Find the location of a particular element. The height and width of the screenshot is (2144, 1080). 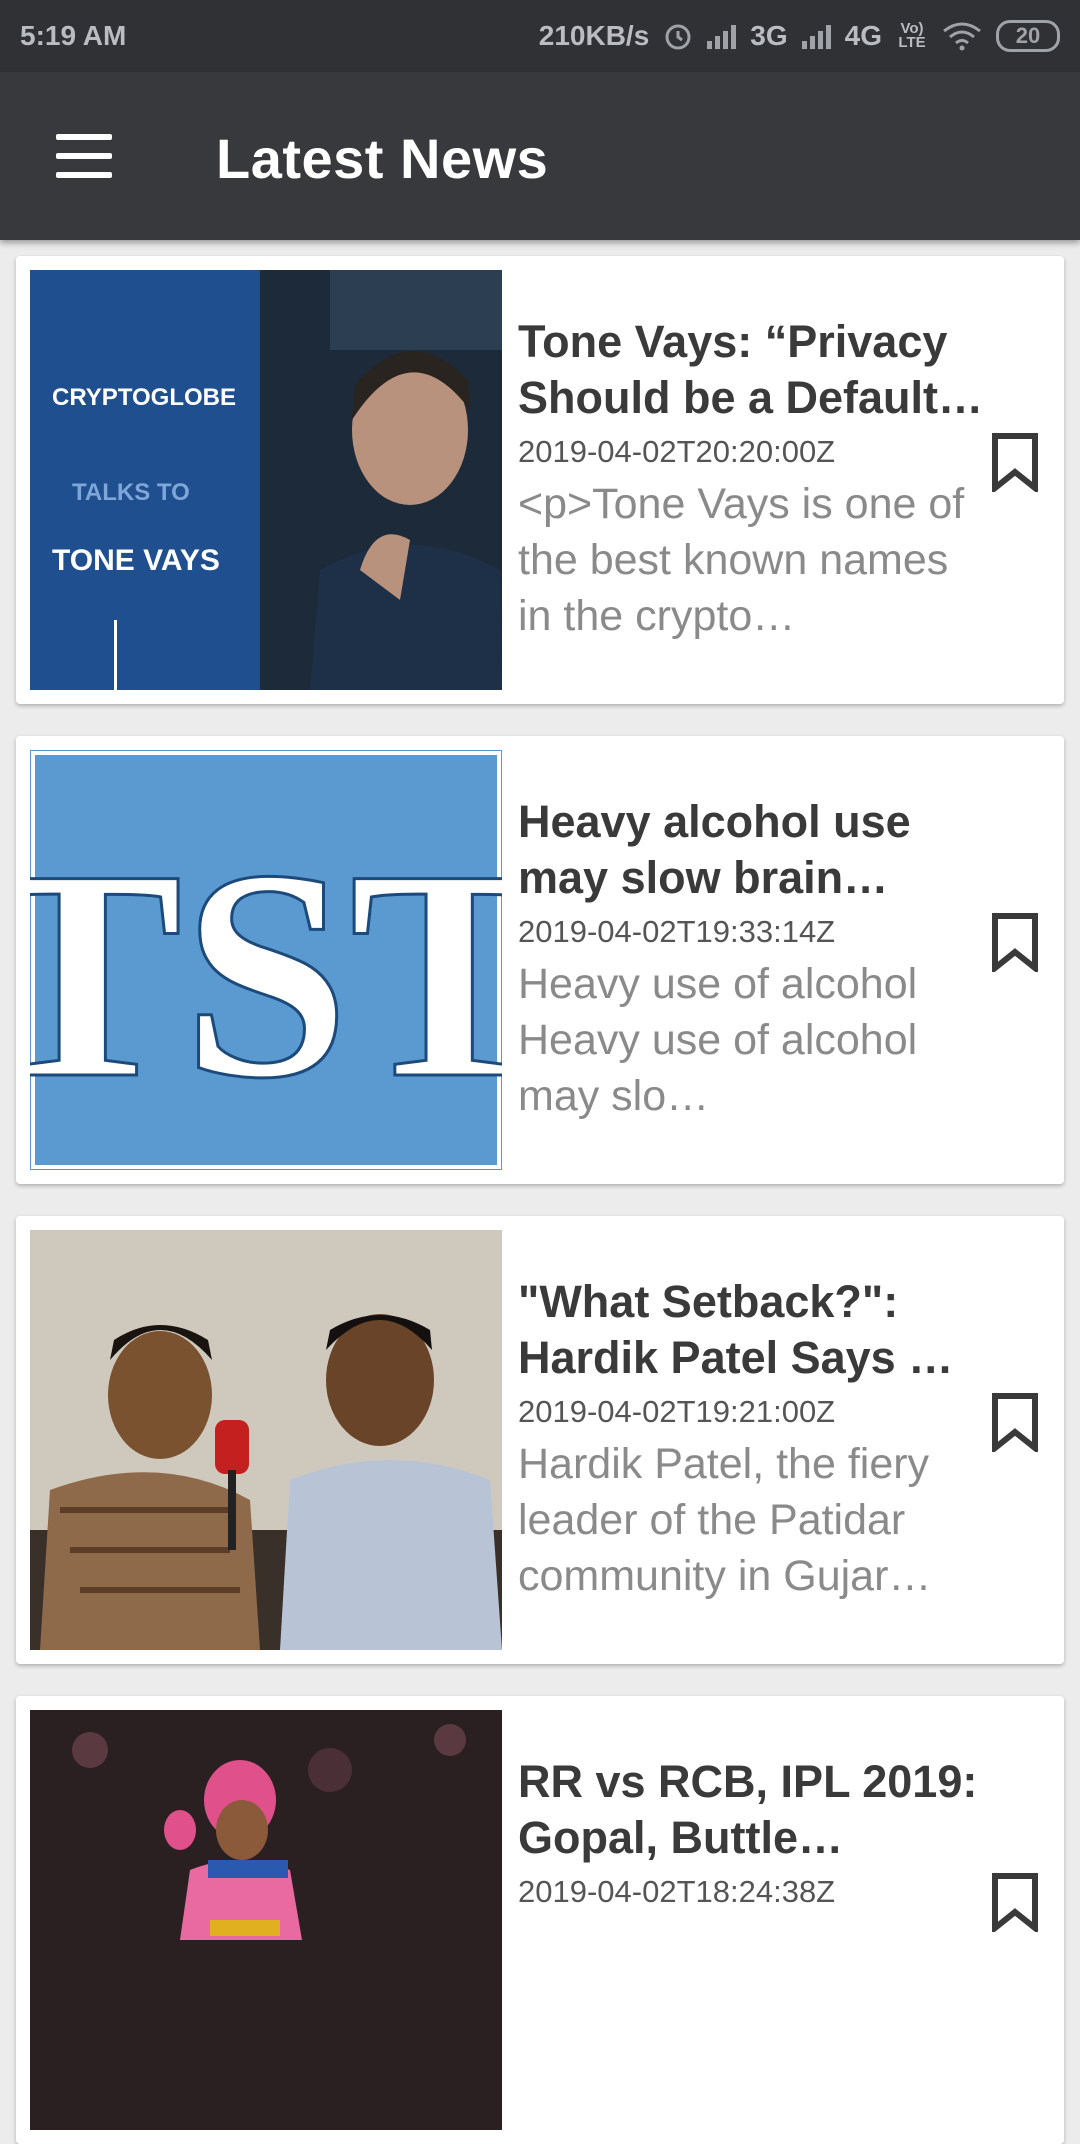

news-date: 2019-04-02T18:24:38Z is located at coordinates (677, 1891).